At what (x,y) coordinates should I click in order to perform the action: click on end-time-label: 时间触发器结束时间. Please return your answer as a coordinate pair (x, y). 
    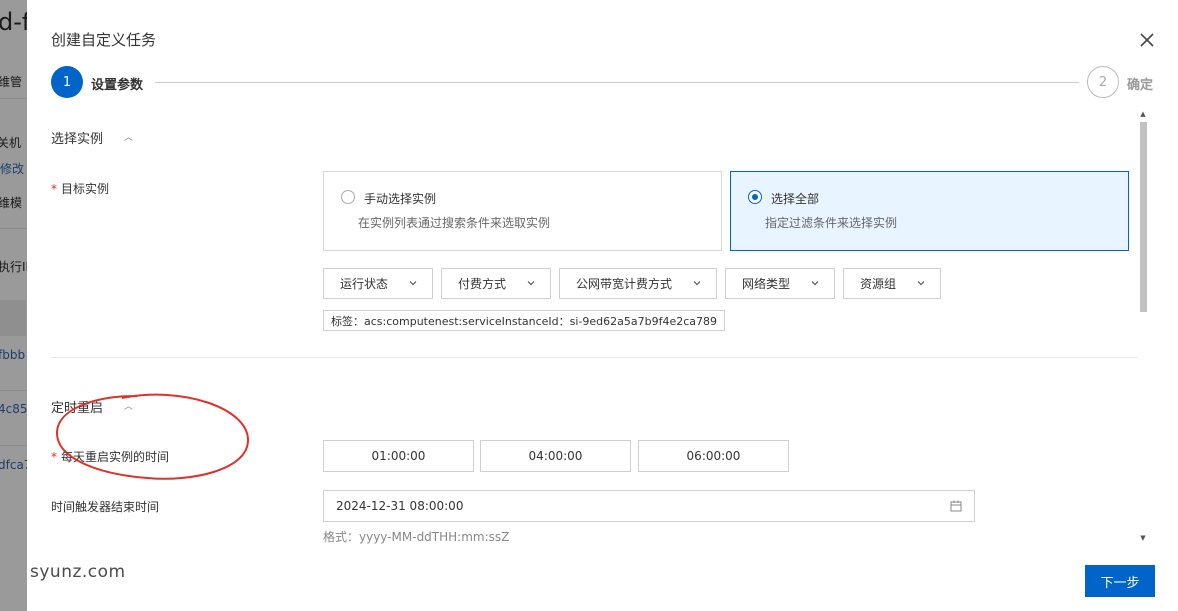
    Looking at the image, I should click on (105, 507).